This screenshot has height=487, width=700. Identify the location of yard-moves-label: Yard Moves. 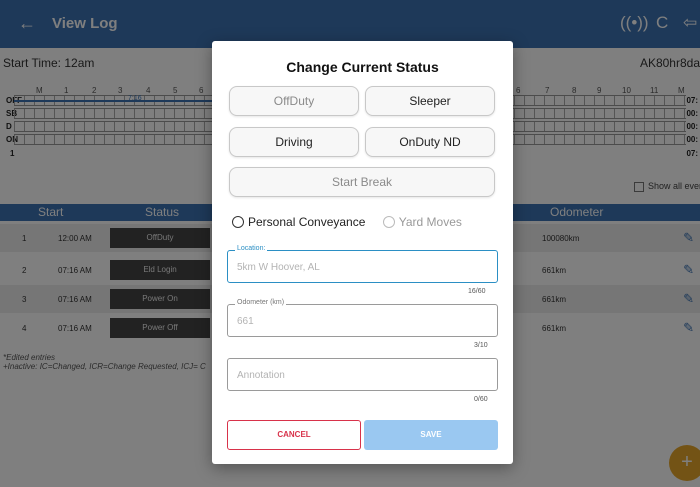
(430, 222).